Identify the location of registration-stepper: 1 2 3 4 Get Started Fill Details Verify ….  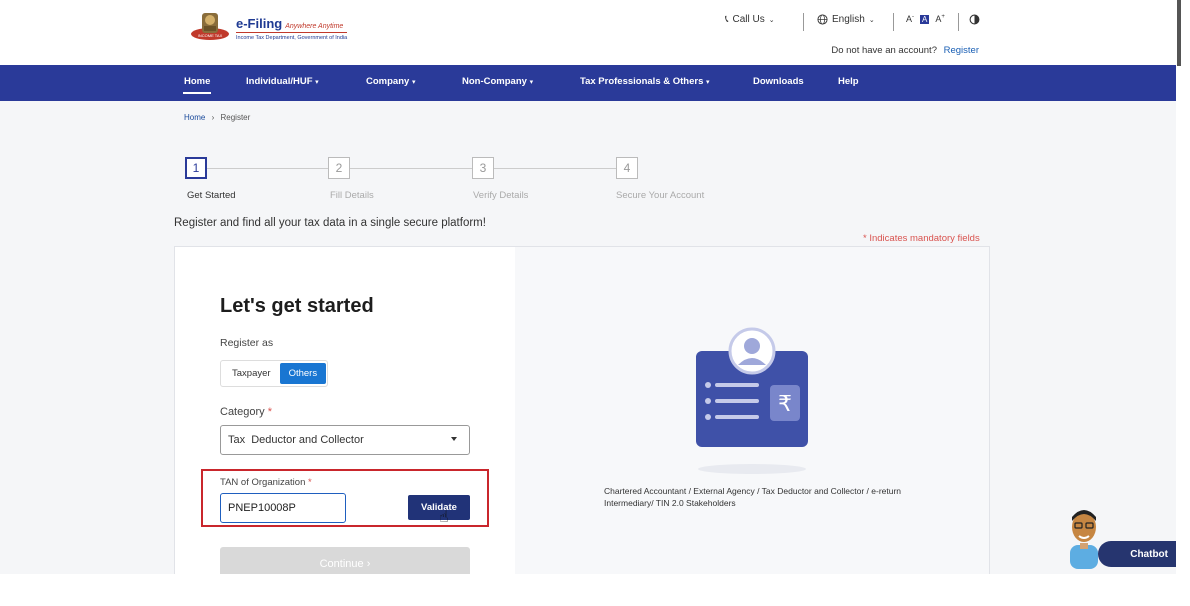
(450, 180).